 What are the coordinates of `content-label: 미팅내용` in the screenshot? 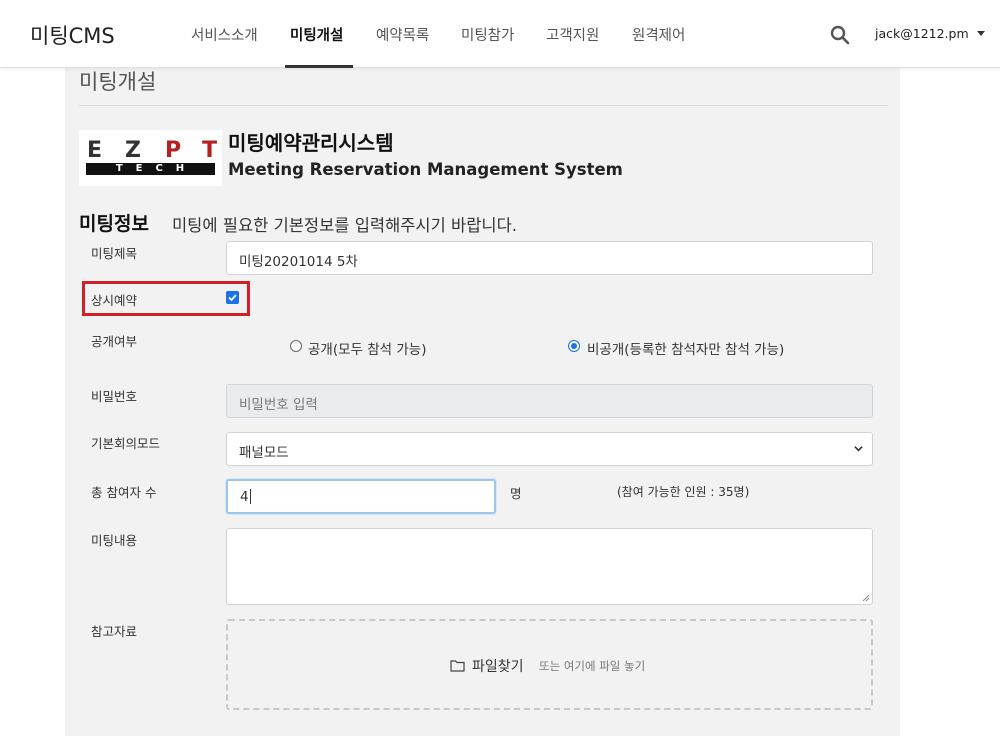 It's located at (114, 540).